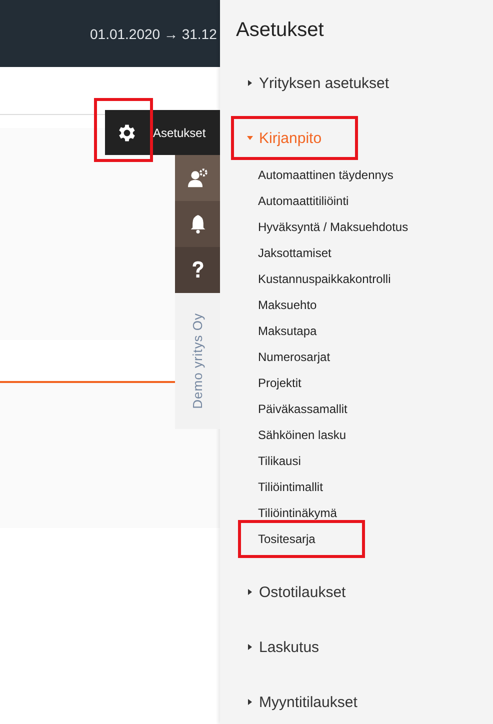 This screenshot has width=493, height=724. Describe the element at coordinates (153, 34) in the screenshot. I see `date-range: 01.01.2020 → 31.12` at that location.